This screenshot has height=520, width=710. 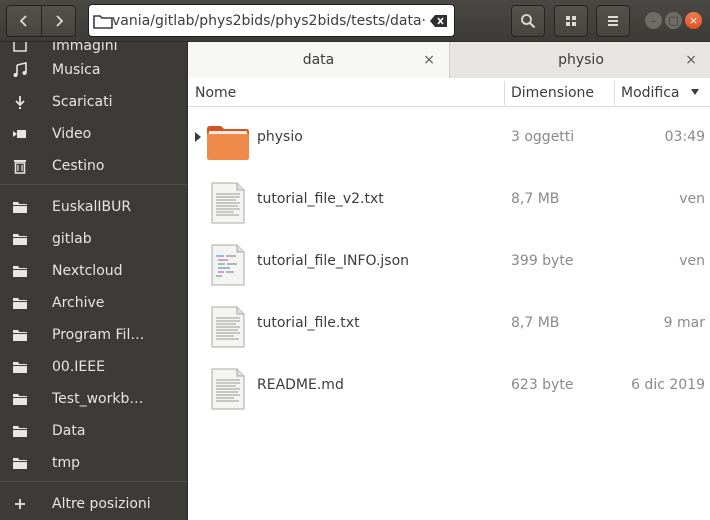 I want to click on column-label: Modifica, so click(x=650, y=92).